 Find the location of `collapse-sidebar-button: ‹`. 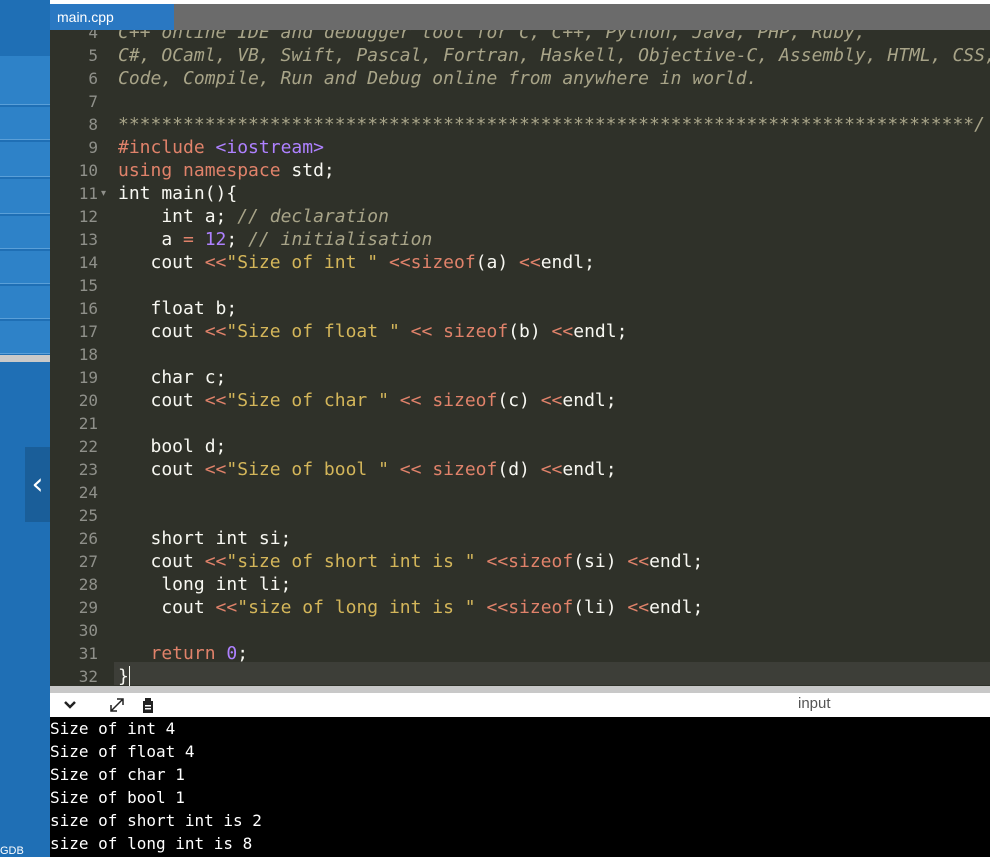

collapse-sidebar-button: ‹ is located at coordinates (37, 484).